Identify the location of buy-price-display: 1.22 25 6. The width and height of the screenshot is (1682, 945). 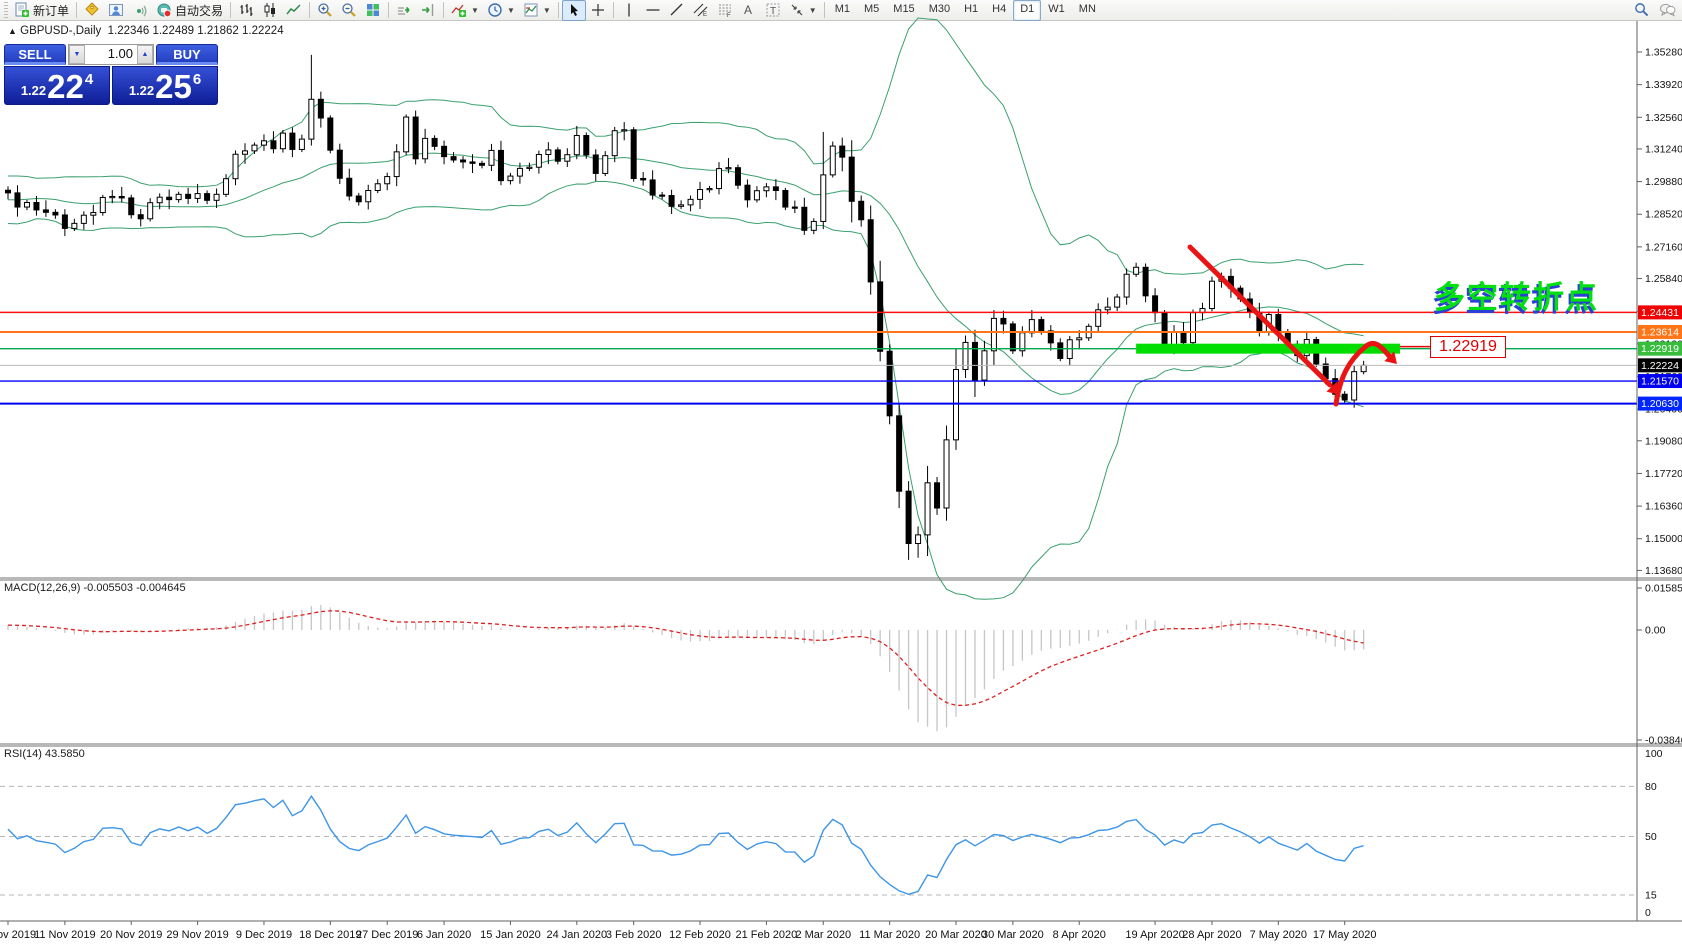
(165, 85).